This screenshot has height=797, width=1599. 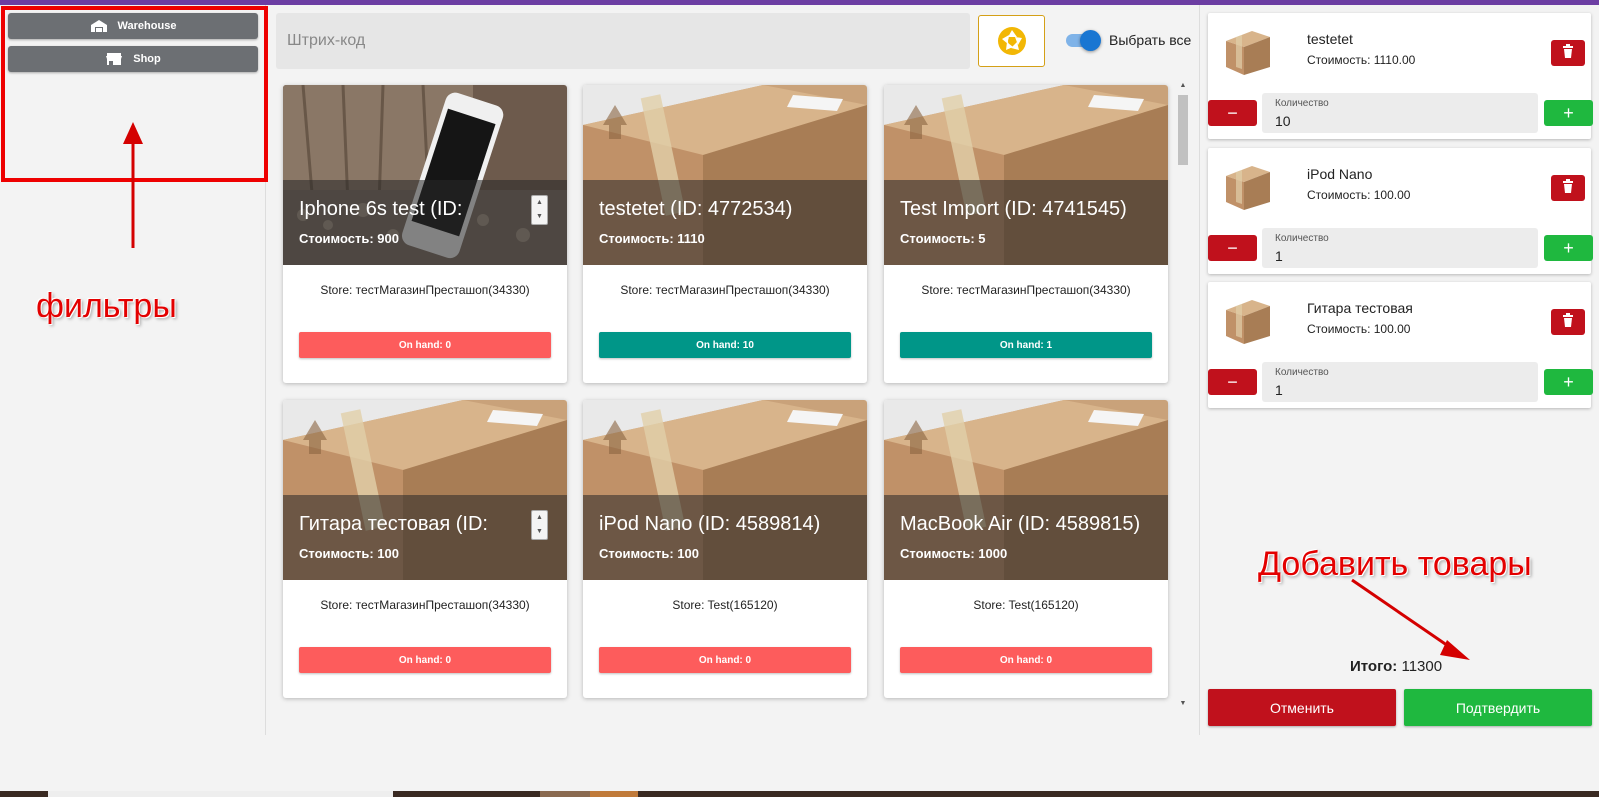 I want to click on select-all-label: Выбрать все, so click(x=1150, y=40).